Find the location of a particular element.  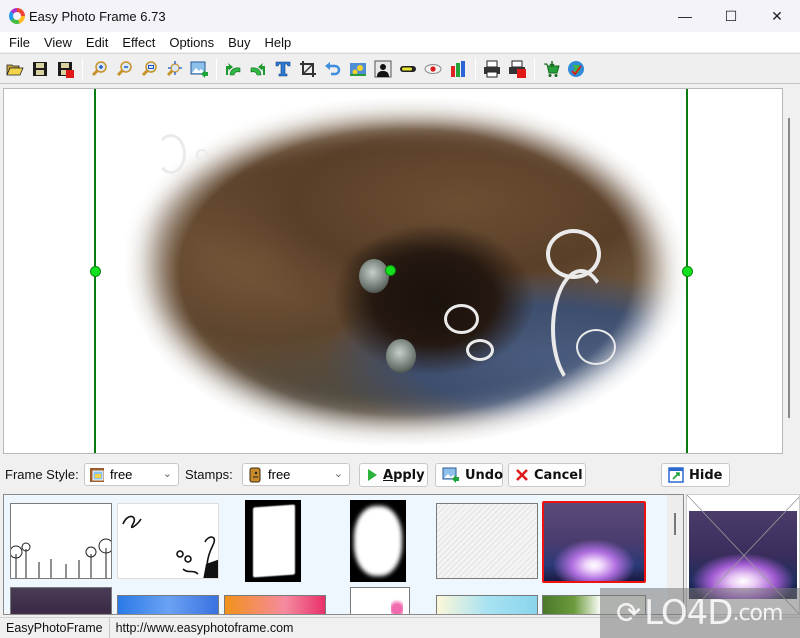

zoom-out-icon is located at coordinates (124, 68).